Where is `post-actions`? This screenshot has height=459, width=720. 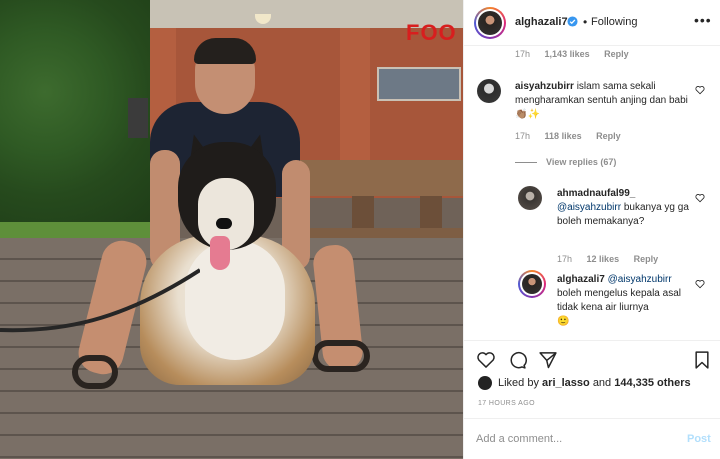
post-actions is located at coordinates (592, 360).